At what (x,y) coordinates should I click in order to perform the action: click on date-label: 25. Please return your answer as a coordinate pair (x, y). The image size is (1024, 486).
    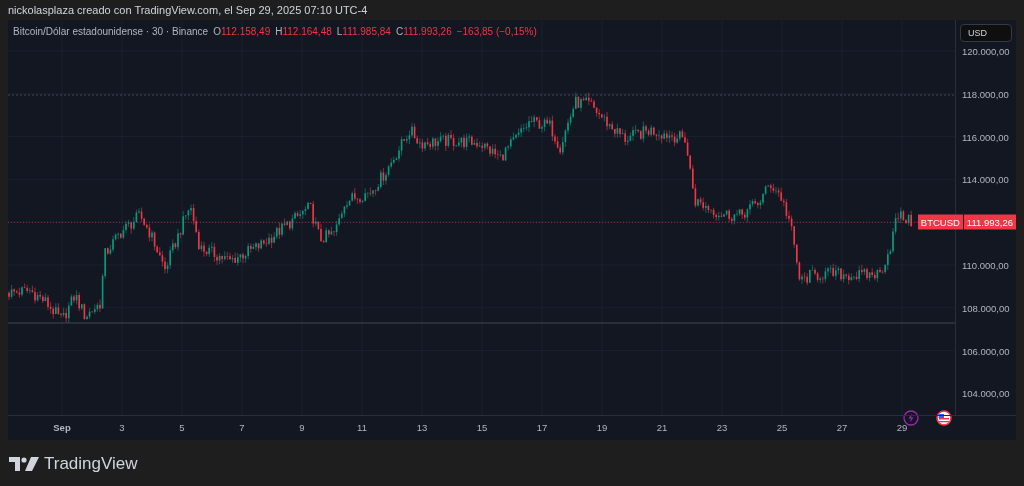
    Looking at the image, I should click on (782, 427).